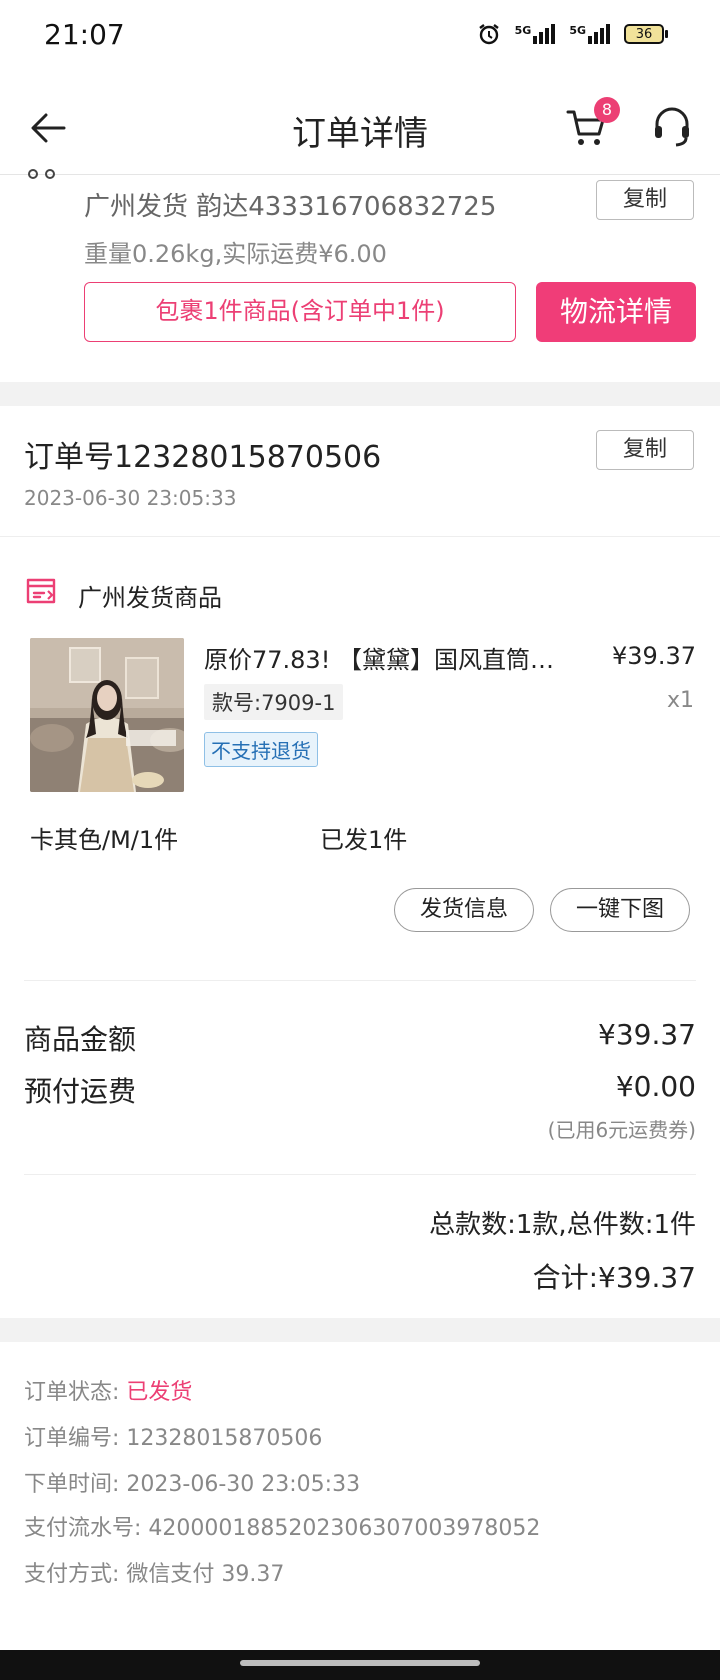 Image resolution: width=720 pixels, height=1680 pixels. Describe the element at coordinates (616, 312) in the screenshot. I see `logistics-detail-button: 物流详情` at that location.